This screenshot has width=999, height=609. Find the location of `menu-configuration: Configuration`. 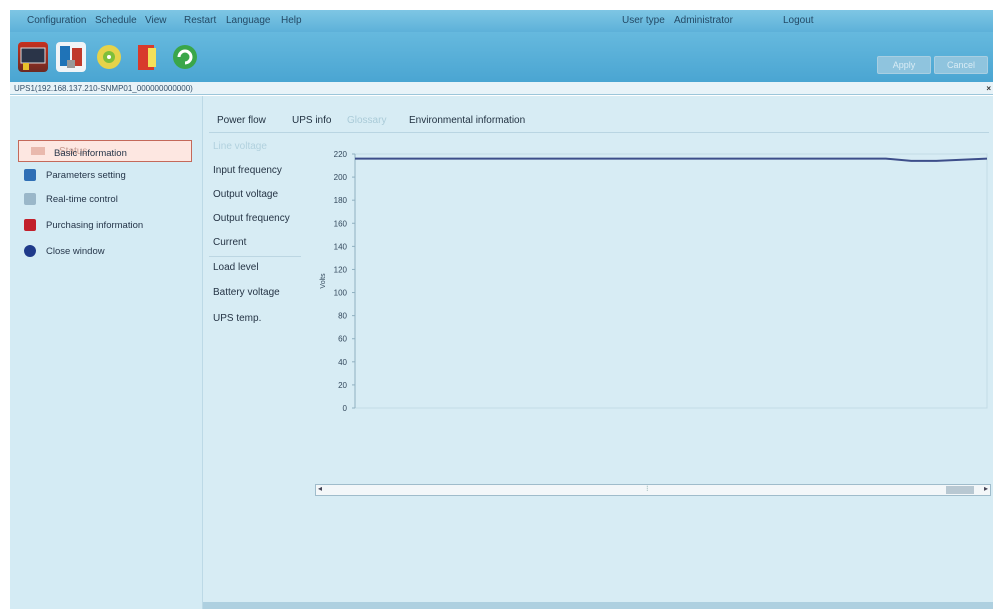

menu-configuration: Configuration is located at coordinates (56, 20).